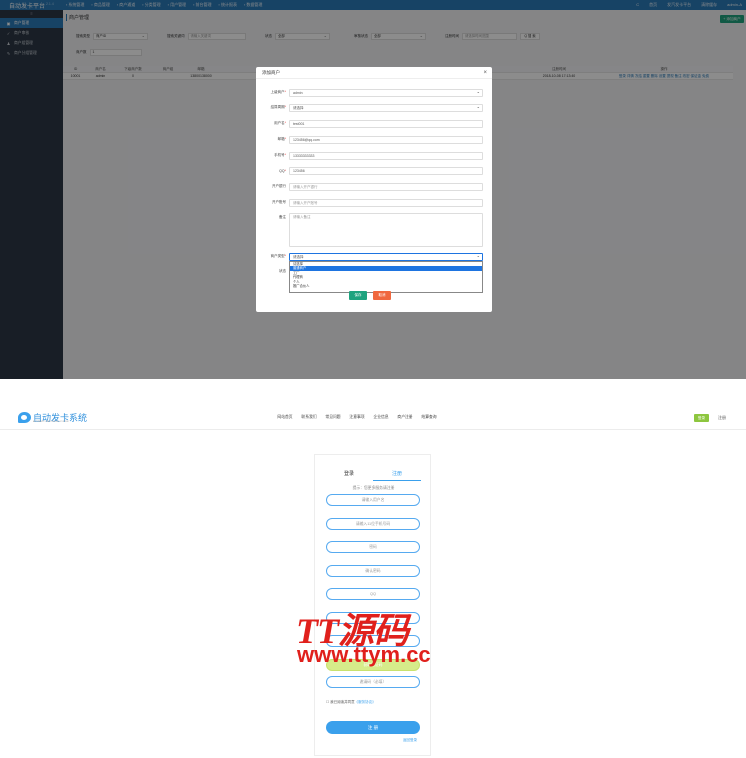  I want to click on watermark-url: www.ttym.cc, so click(364, 654).